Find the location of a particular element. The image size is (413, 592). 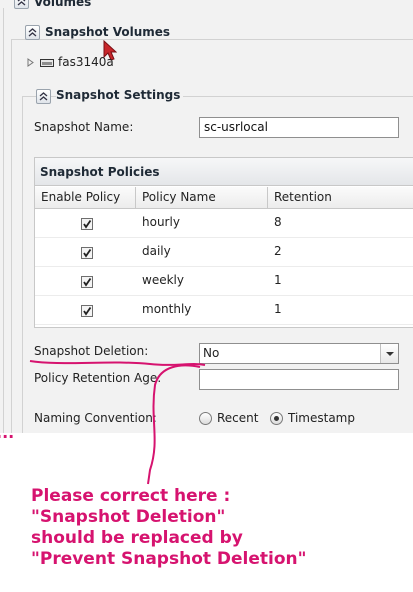

policy-retention-age-input is located at coordinates (299, 379).